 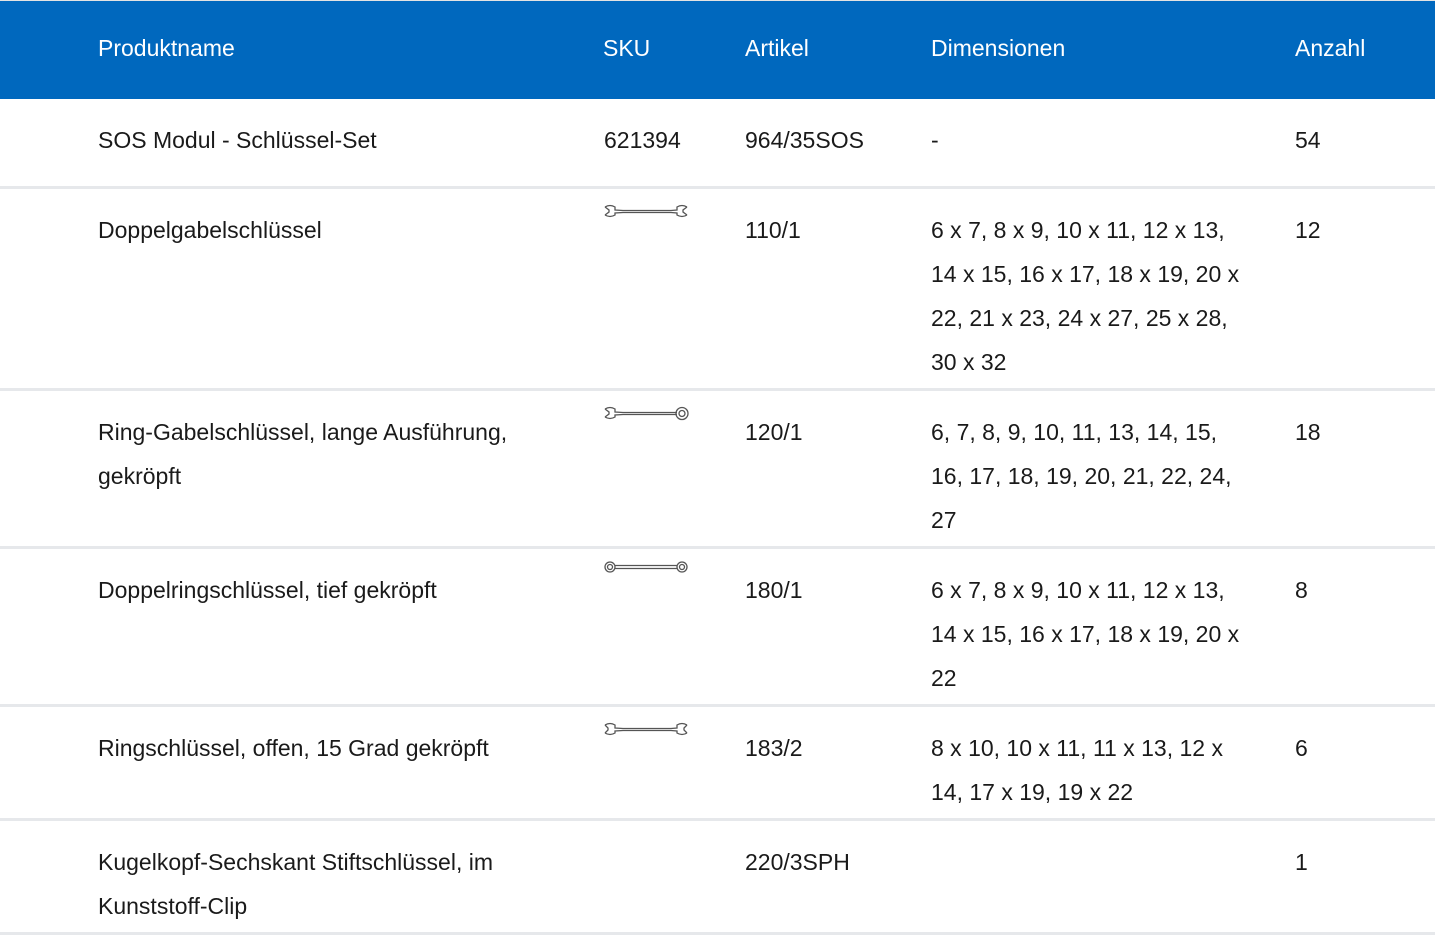 What do you see at coordinates (646, 212) in the screenshot?
I see `double-open-end-wrench-icon` at bounding box center [646, 212].